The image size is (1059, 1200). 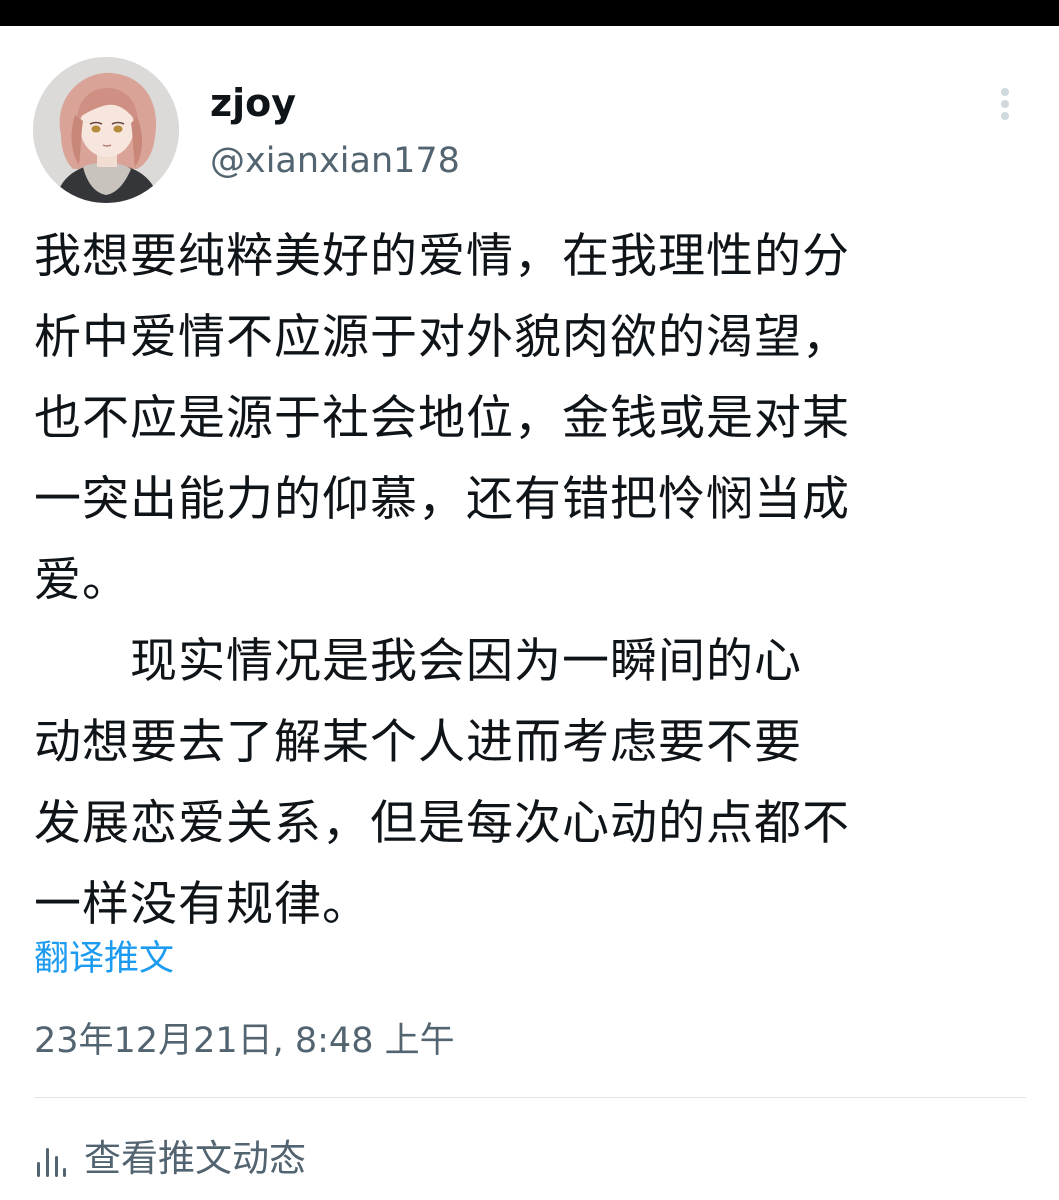 I want to click on avatar, so click(x=106, y=130).